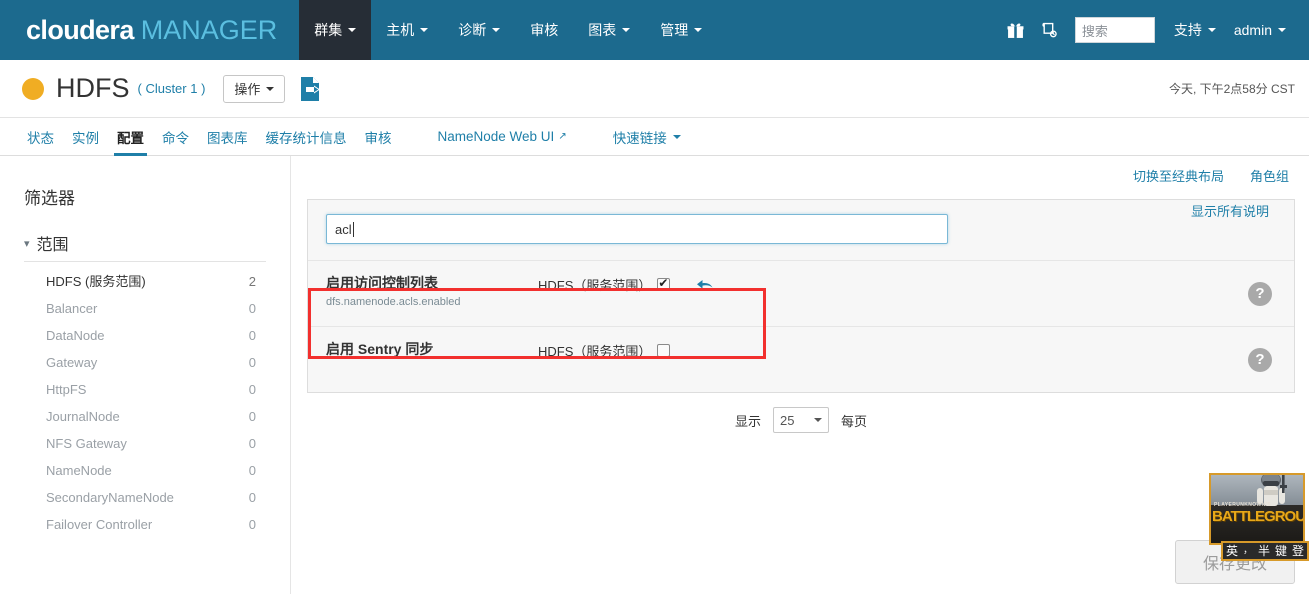  I want to click on cluster-link: ( Cluster 1 ), so click(172, 88).